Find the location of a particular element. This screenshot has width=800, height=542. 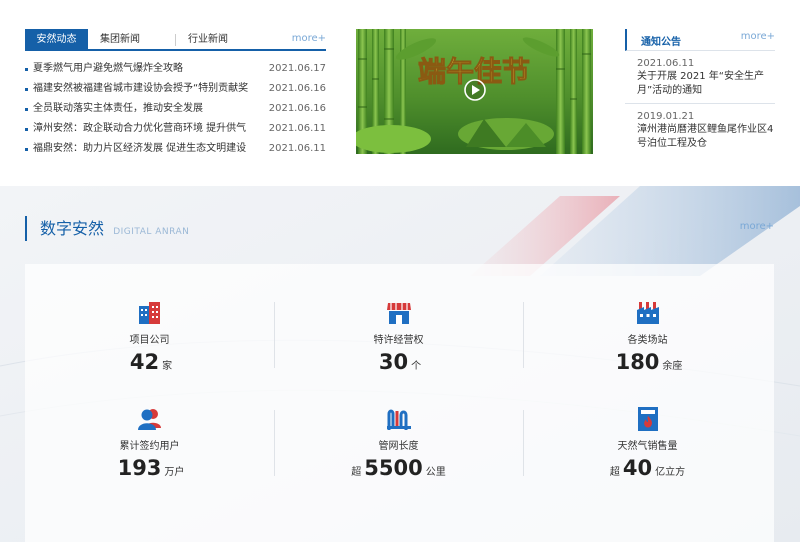

stat-gas-sales-volume: 天然气销售量 超 40 亿立方 is located at coordinates (647, 443).